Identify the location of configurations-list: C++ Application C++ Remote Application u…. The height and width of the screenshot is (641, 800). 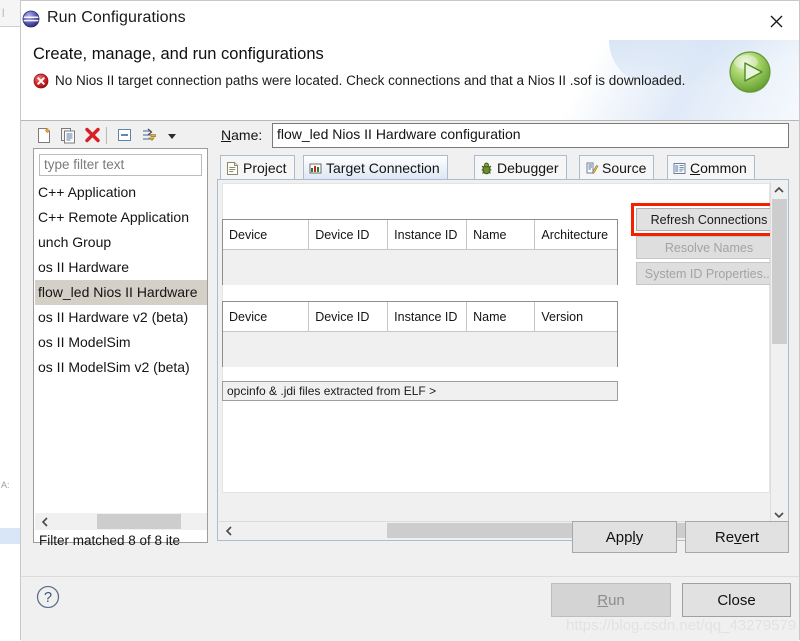
(121, 345).